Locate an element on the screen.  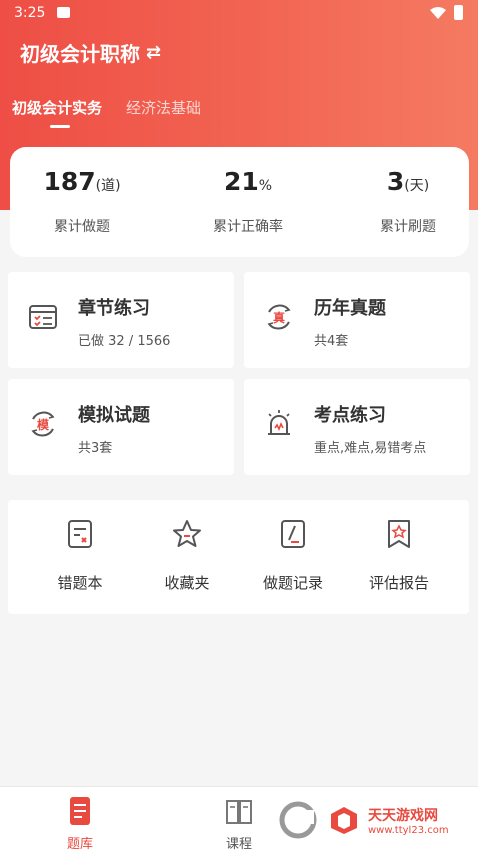
stats-card: 187(道) 累计做题 21% 累计正确率 3(天) 累计刷题 is located at coordinates (239, 202).